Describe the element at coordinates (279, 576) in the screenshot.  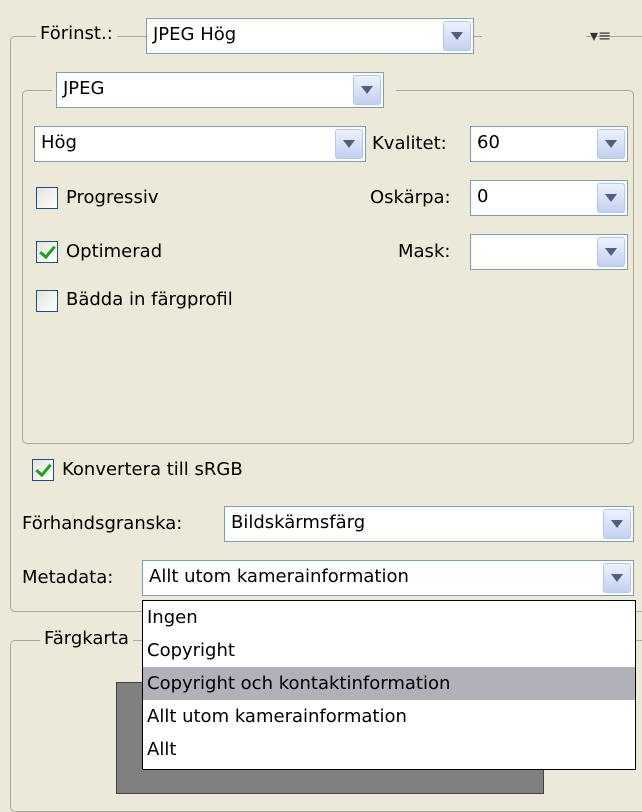
I see `metadata-select-value: Allt utom kamerainformation` at that location.